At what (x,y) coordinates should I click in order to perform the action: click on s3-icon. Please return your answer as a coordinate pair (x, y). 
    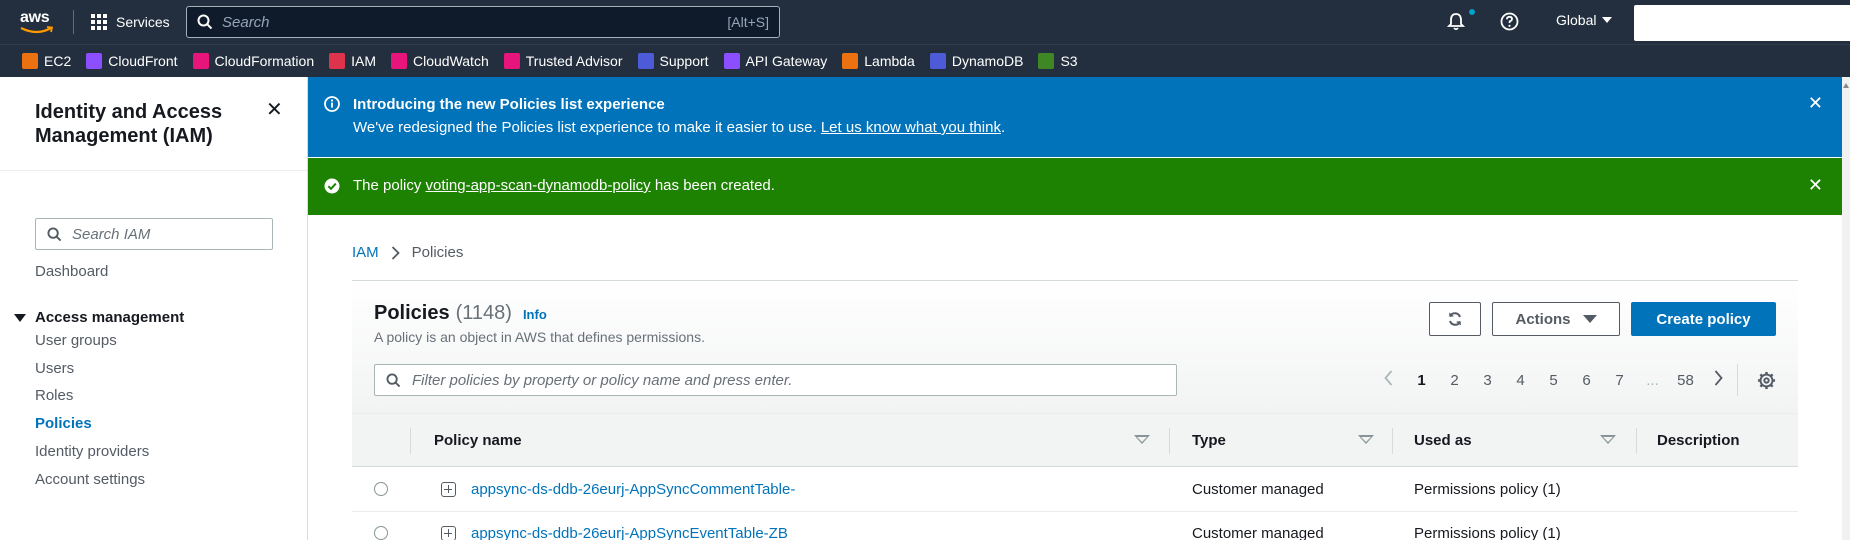
    Looking at the image, I should click on (1046, 61).